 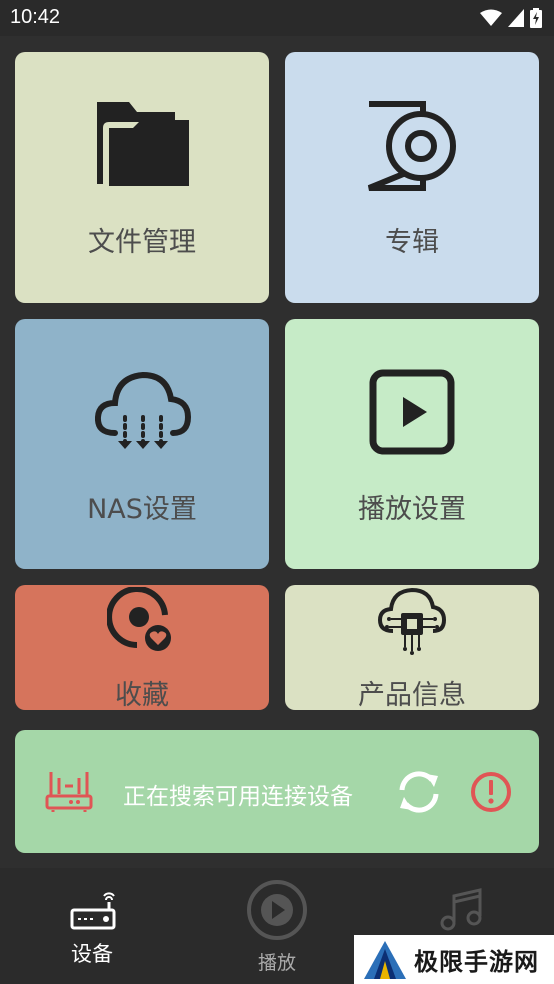 What do you see at coordinates (412, 412) in the screenshot?
I see `play-square-icon` at bounding box center [412, 412].